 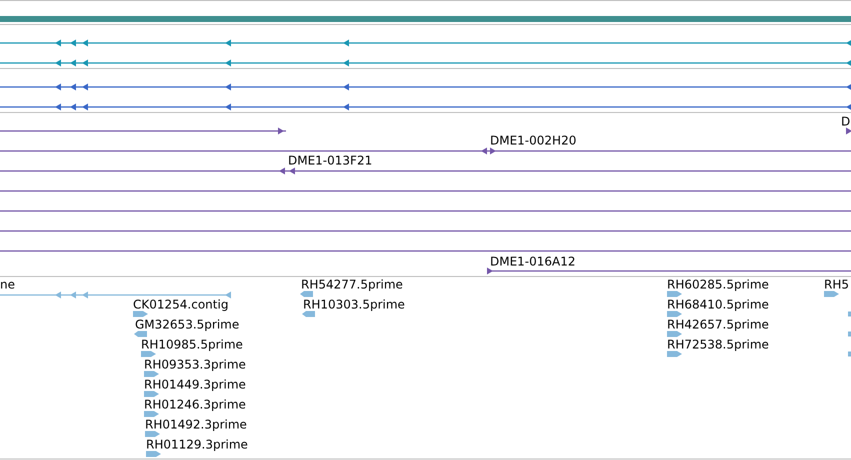 What do you see at coordinates (330, 161) in the screenshot?
I see `clone-label: DME1-013F21` at bounding box center [330, 161].